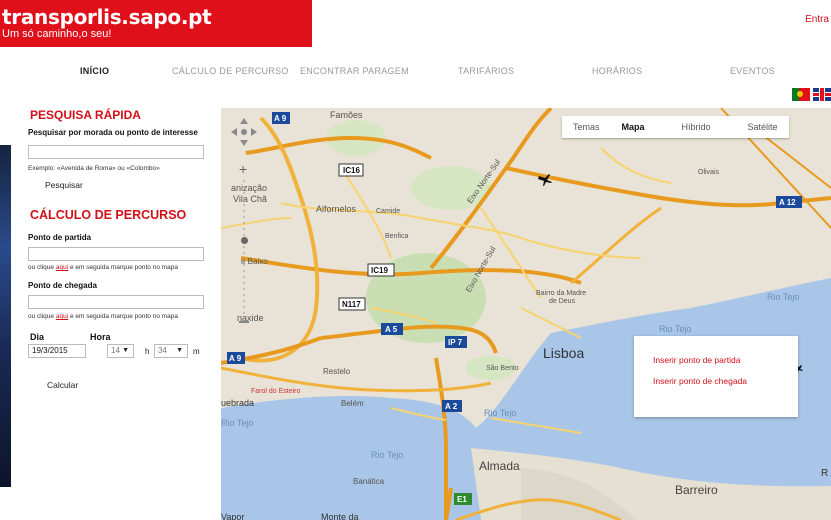 Image resolution: width=831 pixels, height=520 pixels. I want to click on map-label-lisboa: Lisboa, so click(563, 353).